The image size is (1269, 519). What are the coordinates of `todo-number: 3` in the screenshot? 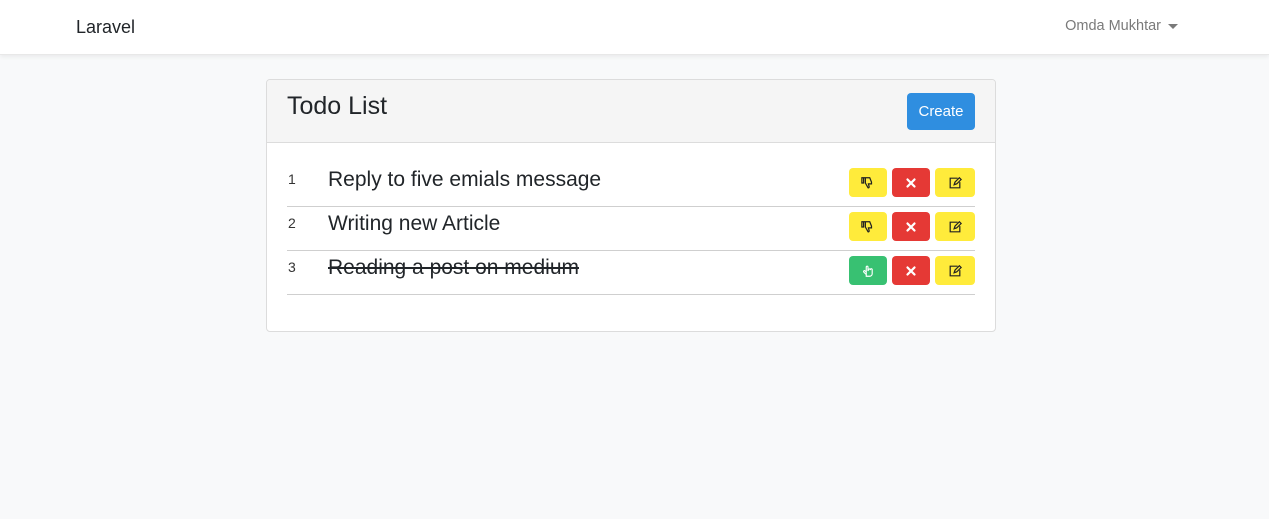 It's located at (292, 267).